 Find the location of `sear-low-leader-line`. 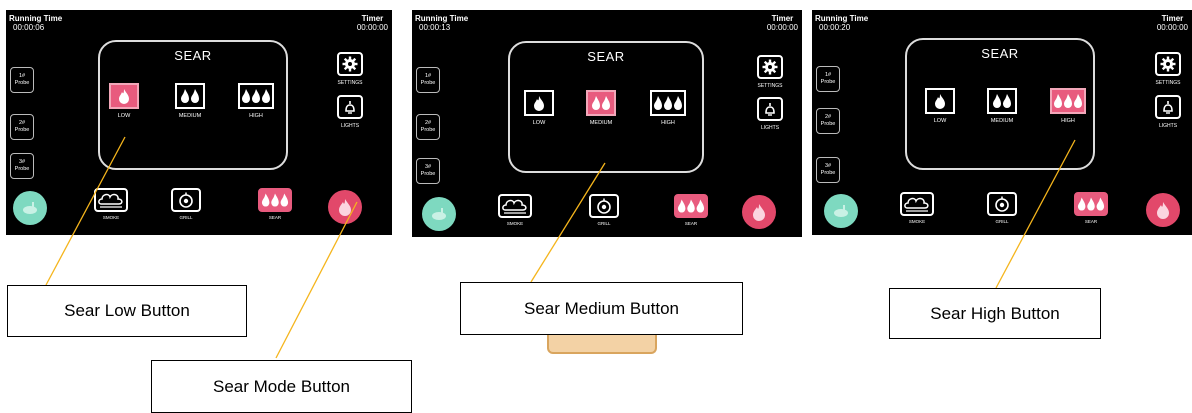

sear-low-leader-line is located at coordinates (85, 211).